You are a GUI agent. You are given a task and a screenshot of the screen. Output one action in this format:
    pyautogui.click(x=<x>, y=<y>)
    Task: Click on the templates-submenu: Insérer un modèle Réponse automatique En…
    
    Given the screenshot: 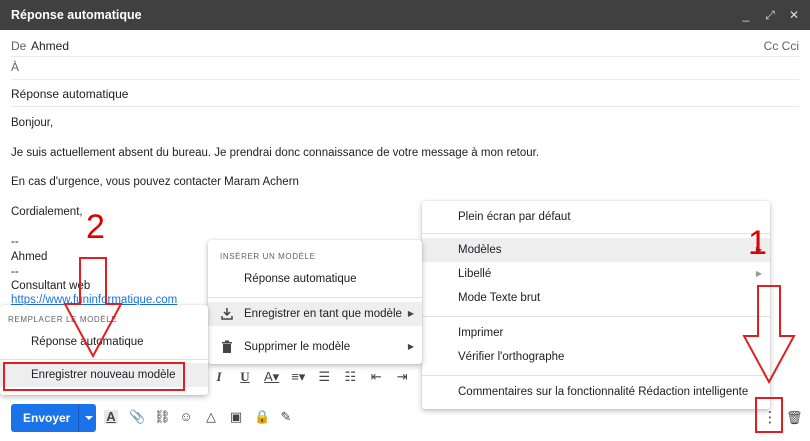 What is the action you would take?
    pyautogui.click(x=315, y=302)
    